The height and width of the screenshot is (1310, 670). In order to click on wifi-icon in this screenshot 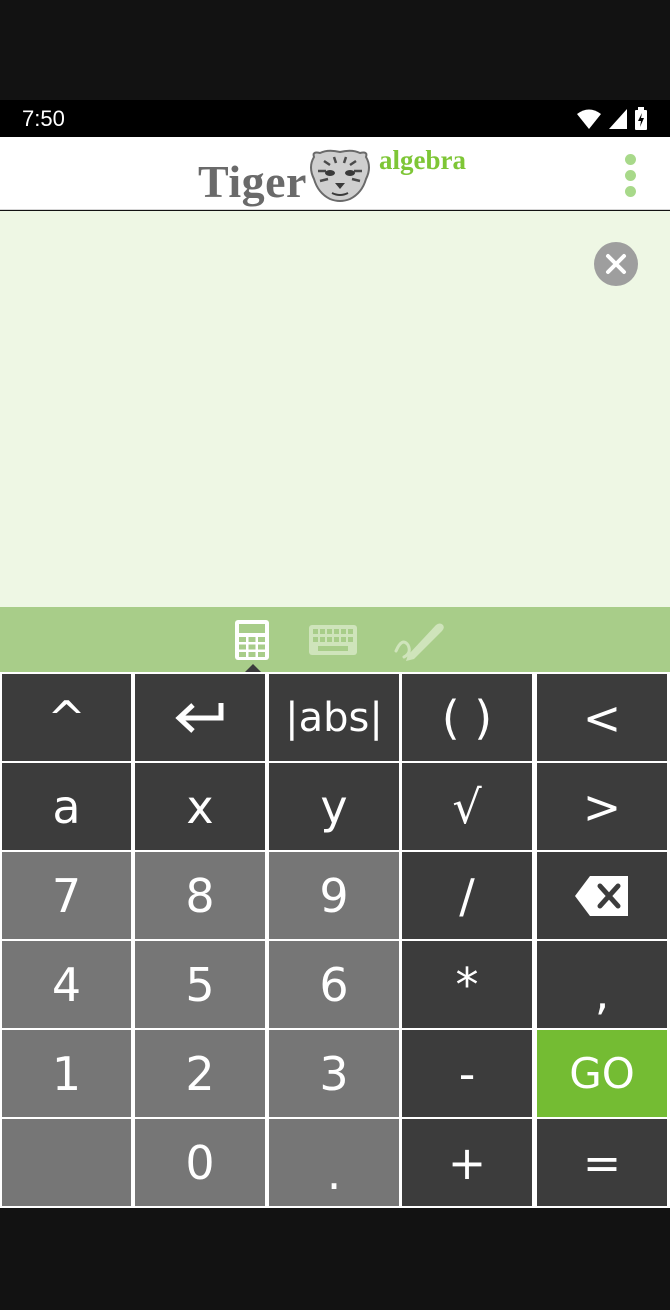, I will do `click(589, 119)`.